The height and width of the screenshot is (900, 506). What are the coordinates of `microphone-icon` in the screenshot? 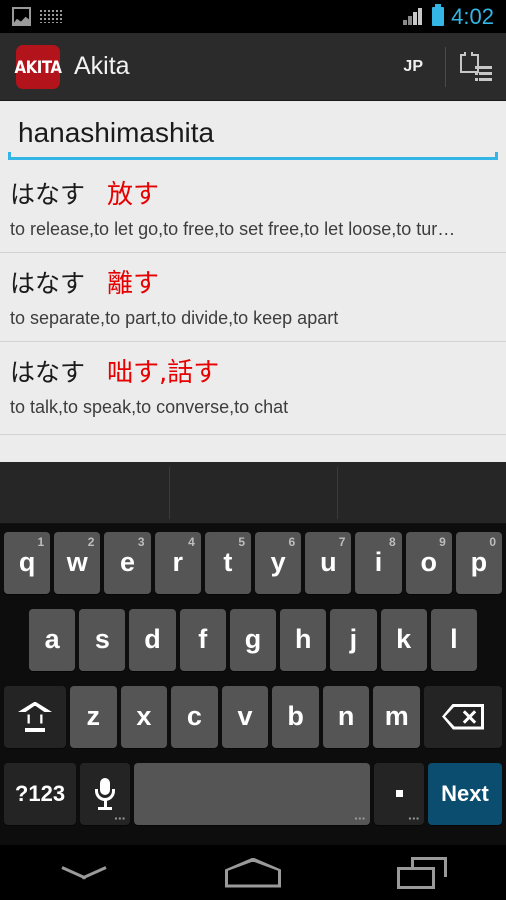 It's located at (105, 793).